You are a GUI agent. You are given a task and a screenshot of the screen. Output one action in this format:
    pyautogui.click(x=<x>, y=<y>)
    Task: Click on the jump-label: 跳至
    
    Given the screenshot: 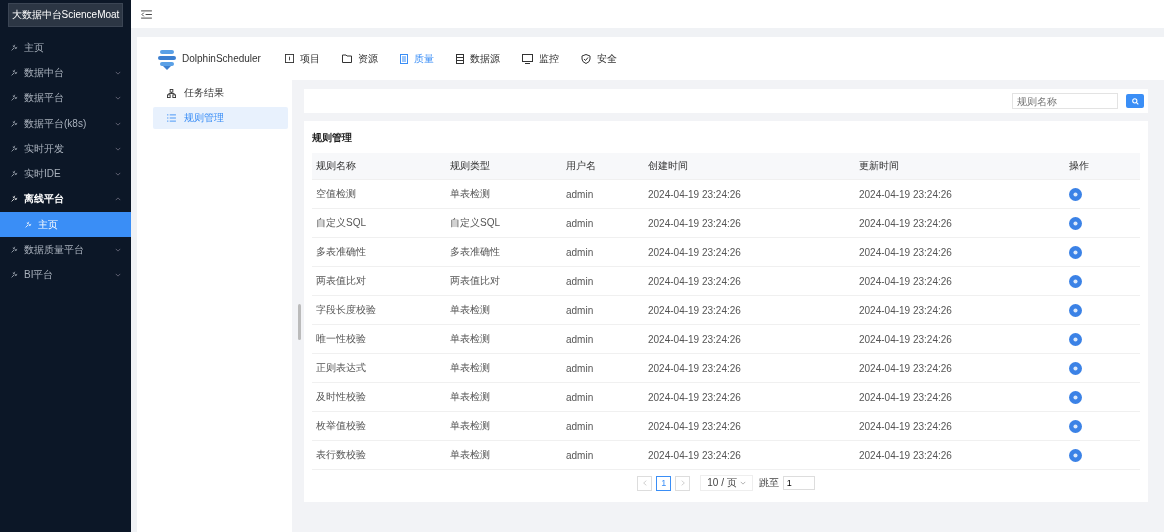 What is the action you would take?
    pyautogui.click(x=768, y=483)
    